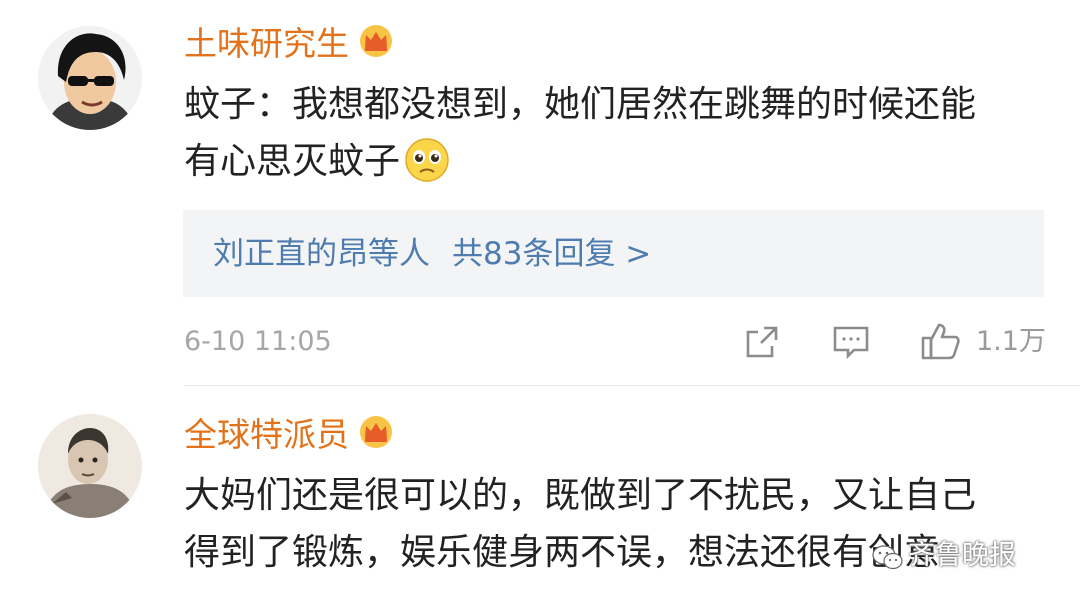 This screenshot has width=1080, height=602. Describe the element at coordinates (292, 161) in the screenshot. I see `comment-text-line-content: 有心思灭蚊子` at that location.